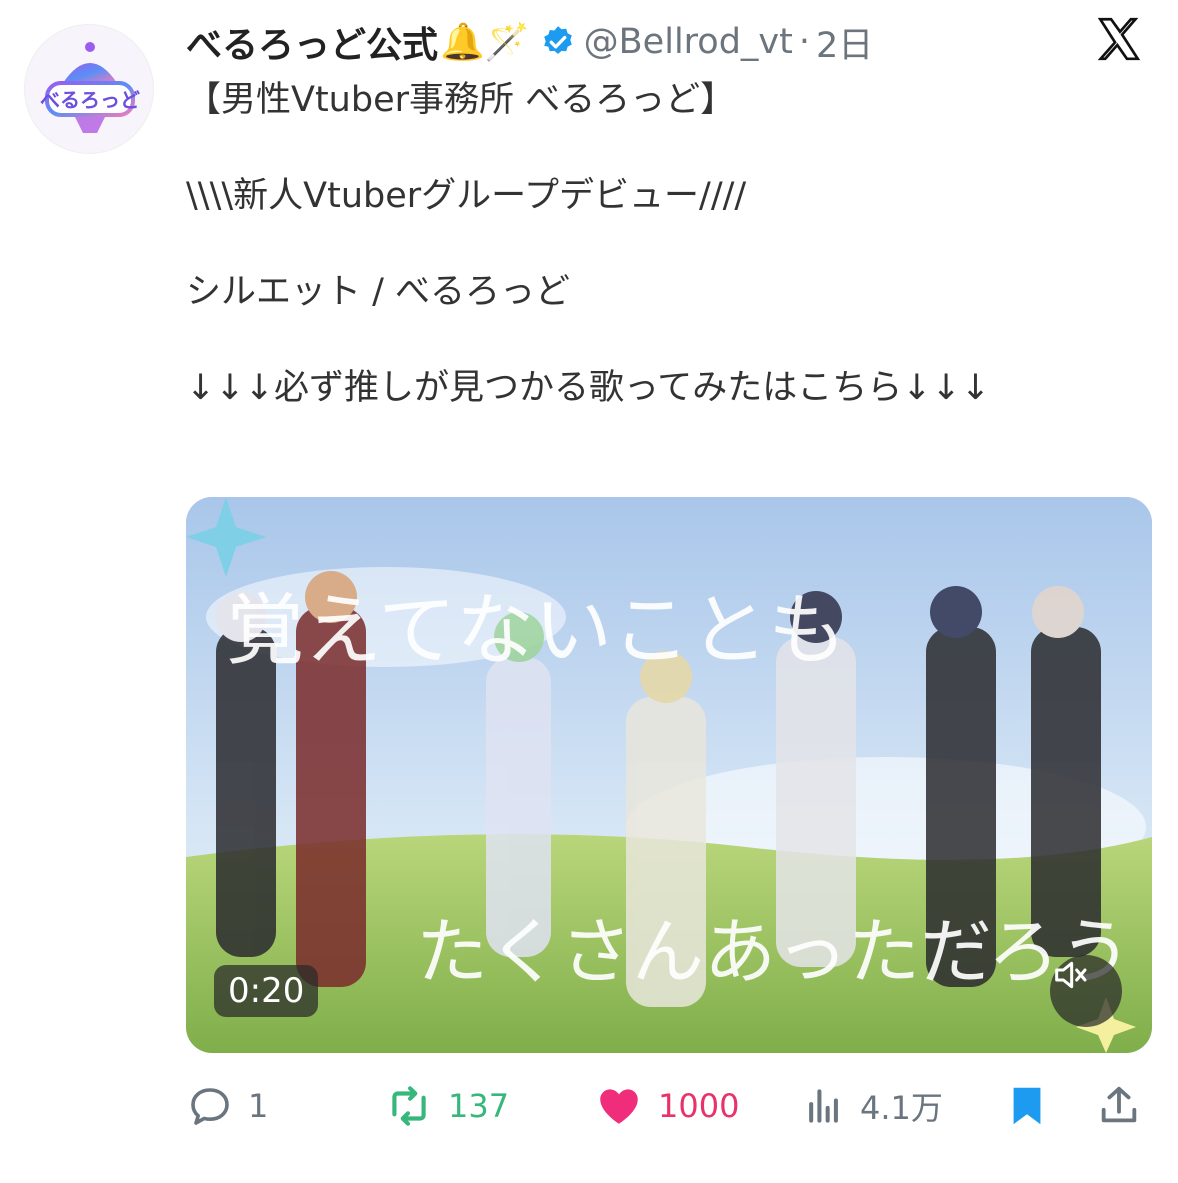 This screenshot has width=1178, height=1183. What do you see at coordinates (1086, 991) in the screenshot?
I see `mute-button` at bounding box center [1086, 991].